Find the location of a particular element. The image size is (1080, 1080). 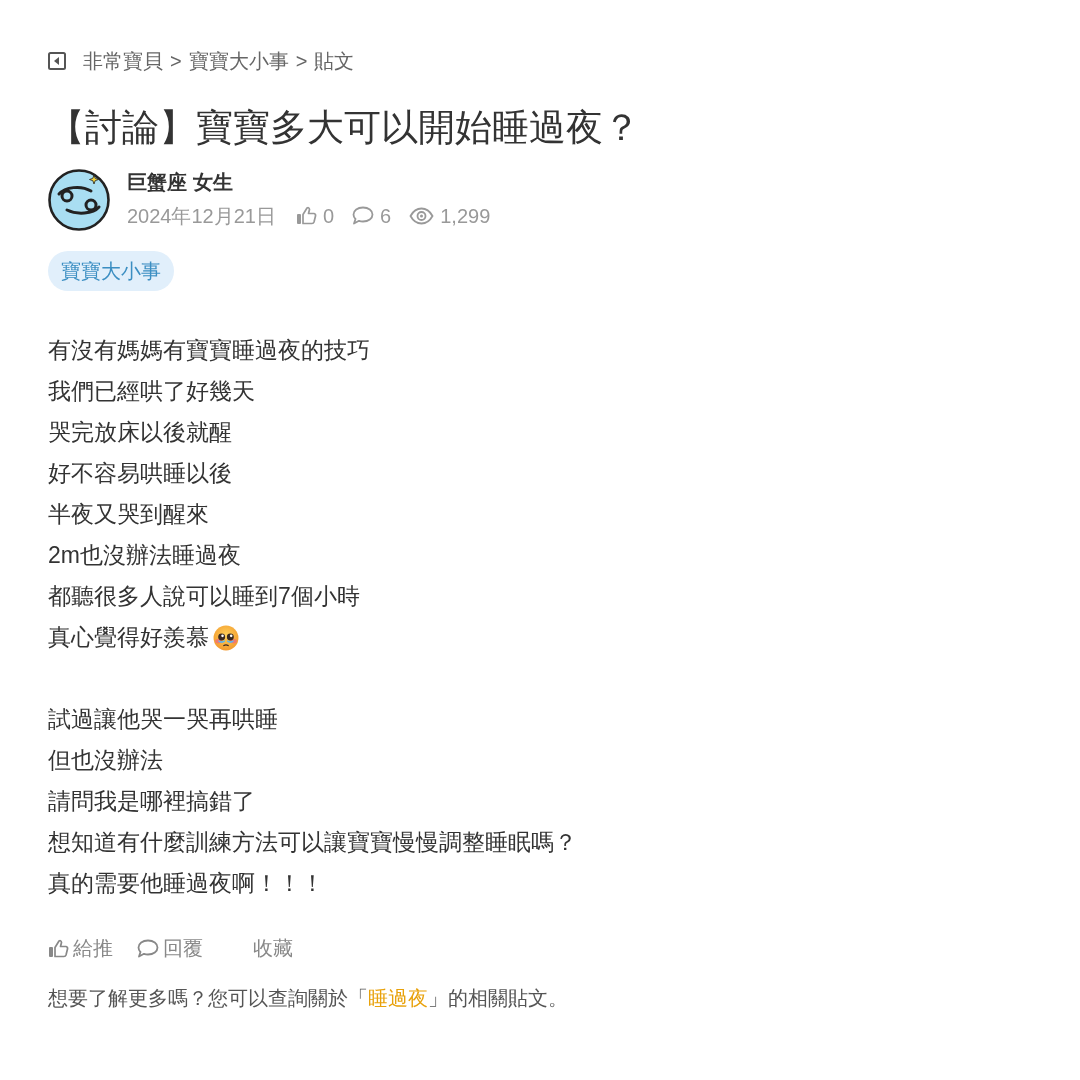

eye-icon is located at coordinates (422, 215).